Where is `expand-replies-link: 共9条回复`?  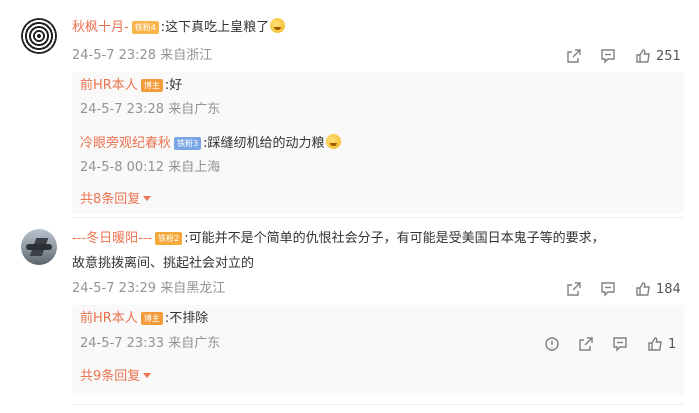
expand-replies-link: 共9条回复 is located at coordinates (116, 377).